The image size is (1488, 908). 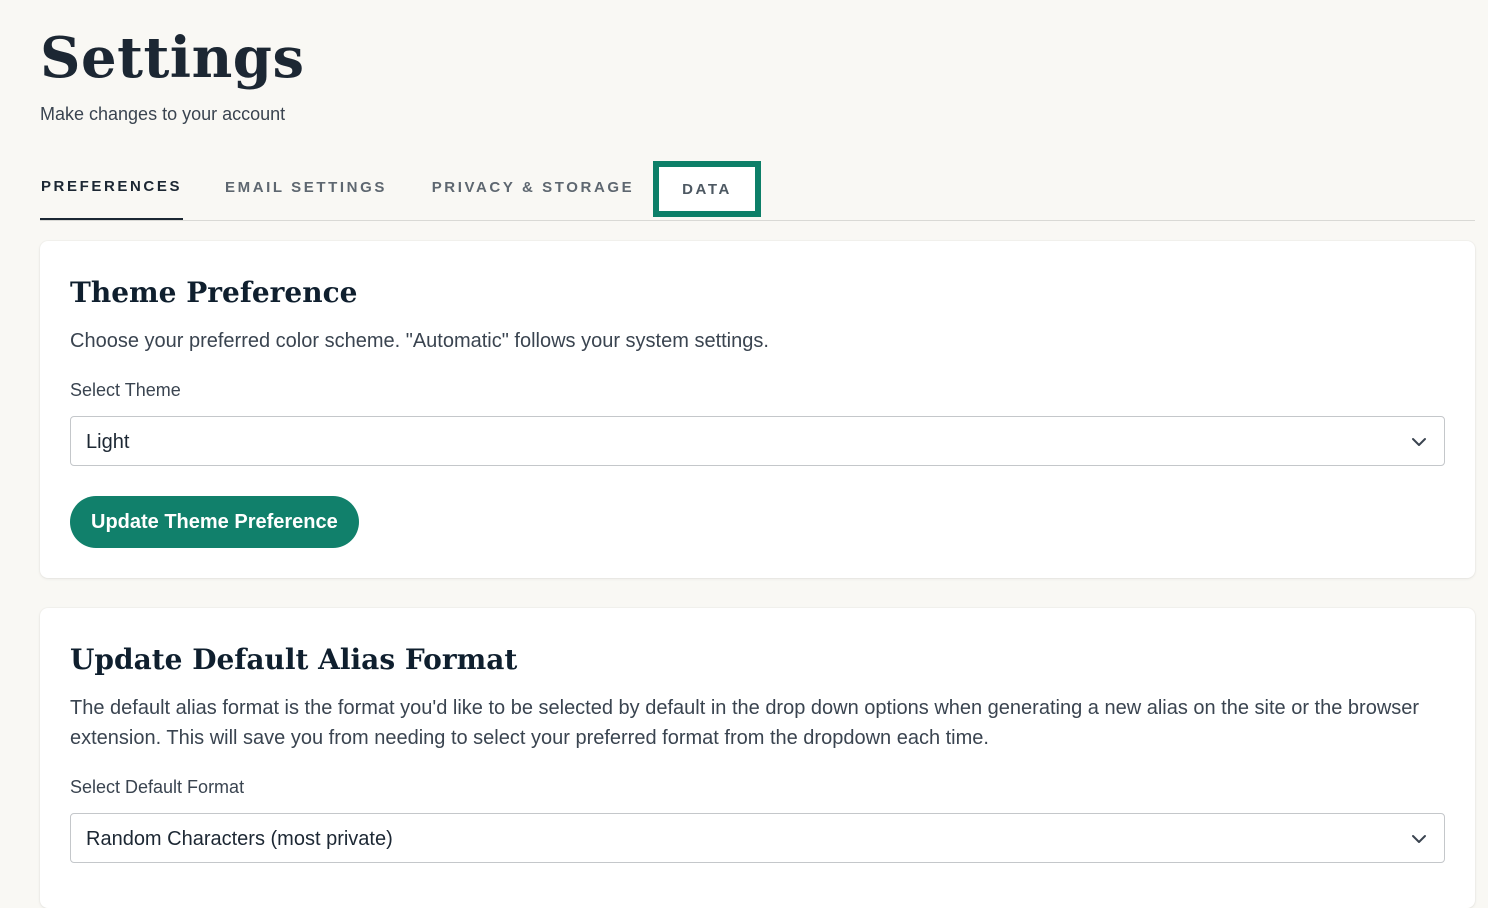 What do you see at coordinates (163, 114) in the screenshot?
I see `page-subtitle: Make changes to your account` at bounding box center [163, 114].